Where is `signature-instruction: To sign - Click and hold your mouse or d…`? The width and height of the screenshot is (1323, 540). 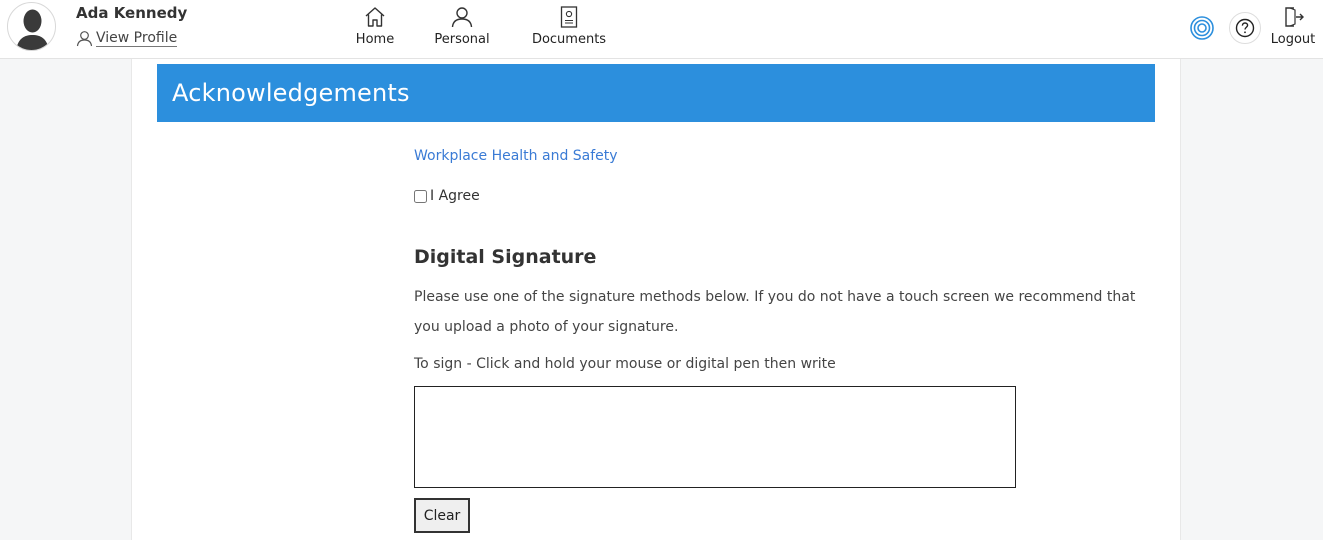 signature-instruction: To sign - Click and hold your mouse or d… is located at coordinates (625, 364).